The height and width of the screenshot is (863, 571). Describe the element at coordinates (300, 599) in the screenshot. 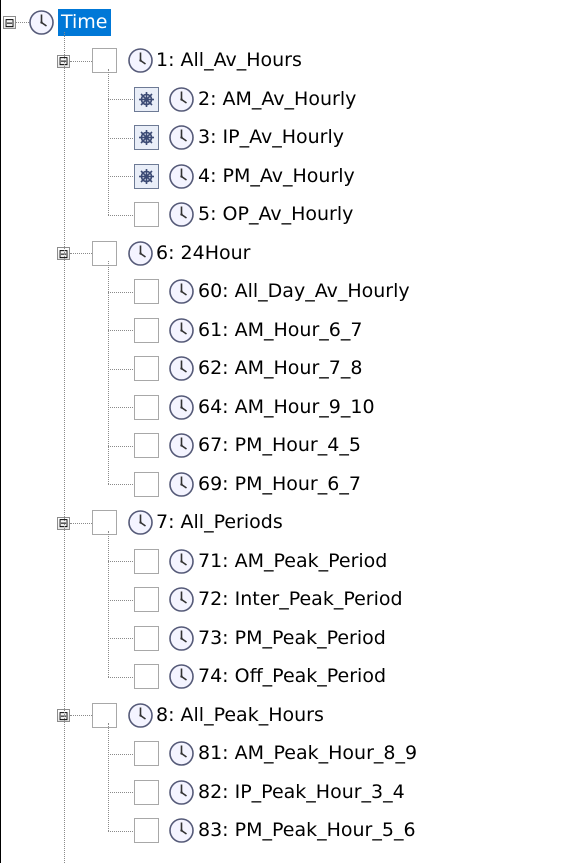

I see `tree-leaf-item: 72: Inter_Peak_Period` at that location.